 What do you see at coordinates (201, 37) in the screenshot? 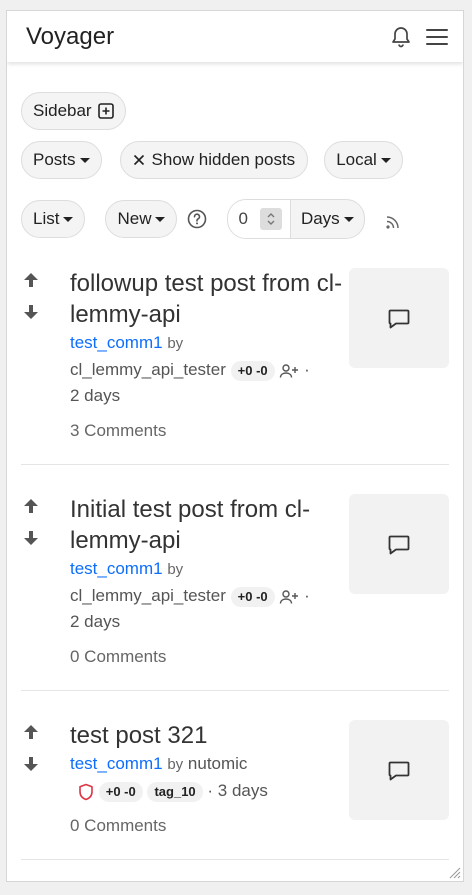
I see `app-brand: Voyager` at bounding box center [201, 37].